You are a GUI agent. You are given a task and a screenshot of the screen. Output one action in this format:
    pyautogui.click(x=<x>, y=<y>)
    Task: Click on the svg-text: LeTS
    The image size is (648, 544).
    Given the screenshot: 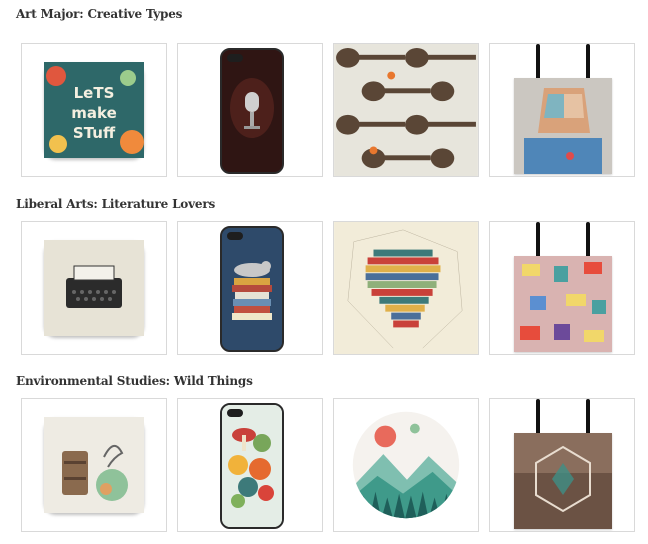 What is the action you would take?
    pyautogui.click(x=94, y=93)
    